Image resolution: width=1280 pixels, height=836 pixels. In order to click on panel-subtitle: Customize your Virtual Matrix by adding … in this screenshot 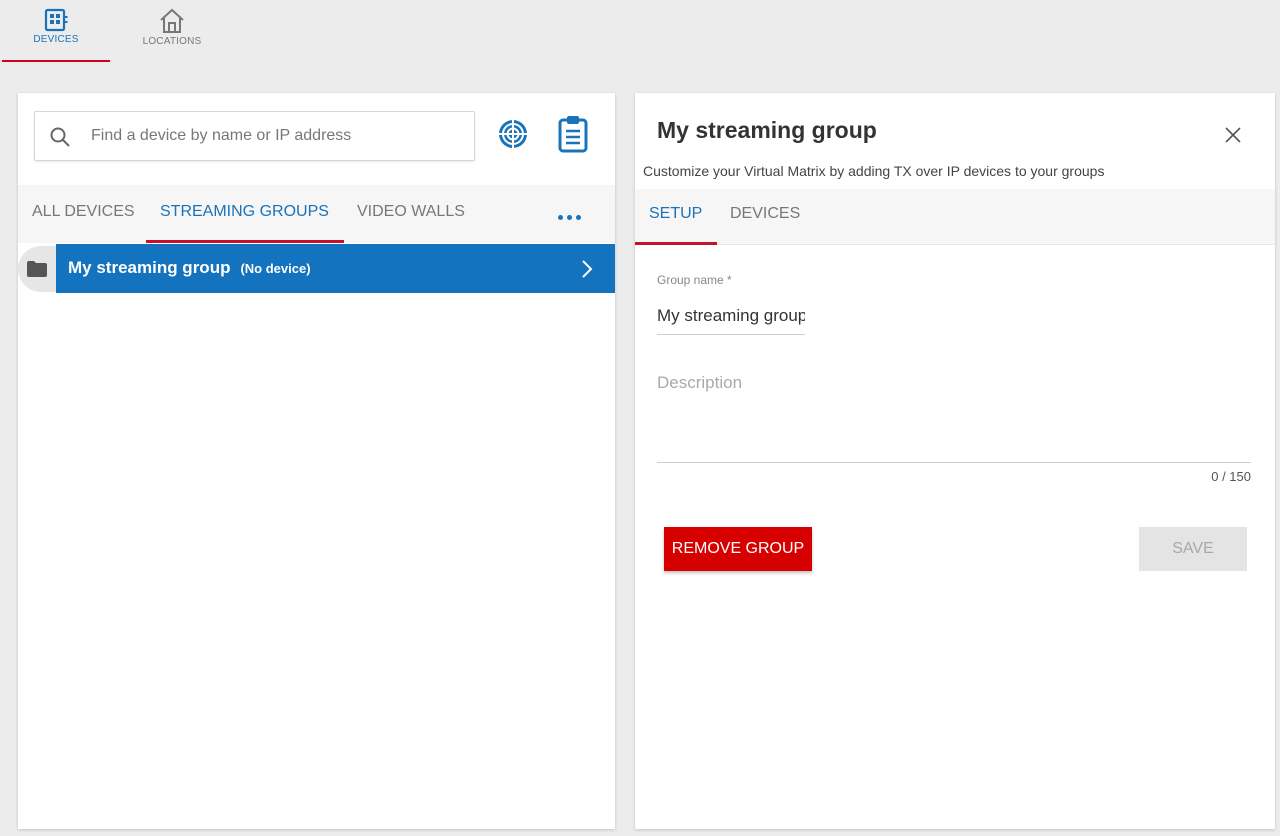, I will do `click(874, 171)`.